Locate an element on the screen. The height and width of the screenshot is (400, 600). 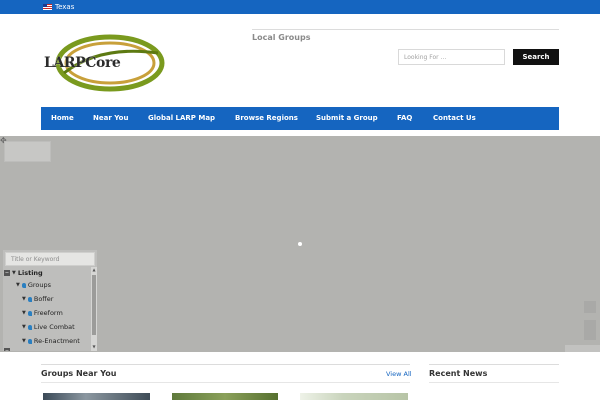
logo-wordmark: LARPCore is located at coordinates (82, 63).